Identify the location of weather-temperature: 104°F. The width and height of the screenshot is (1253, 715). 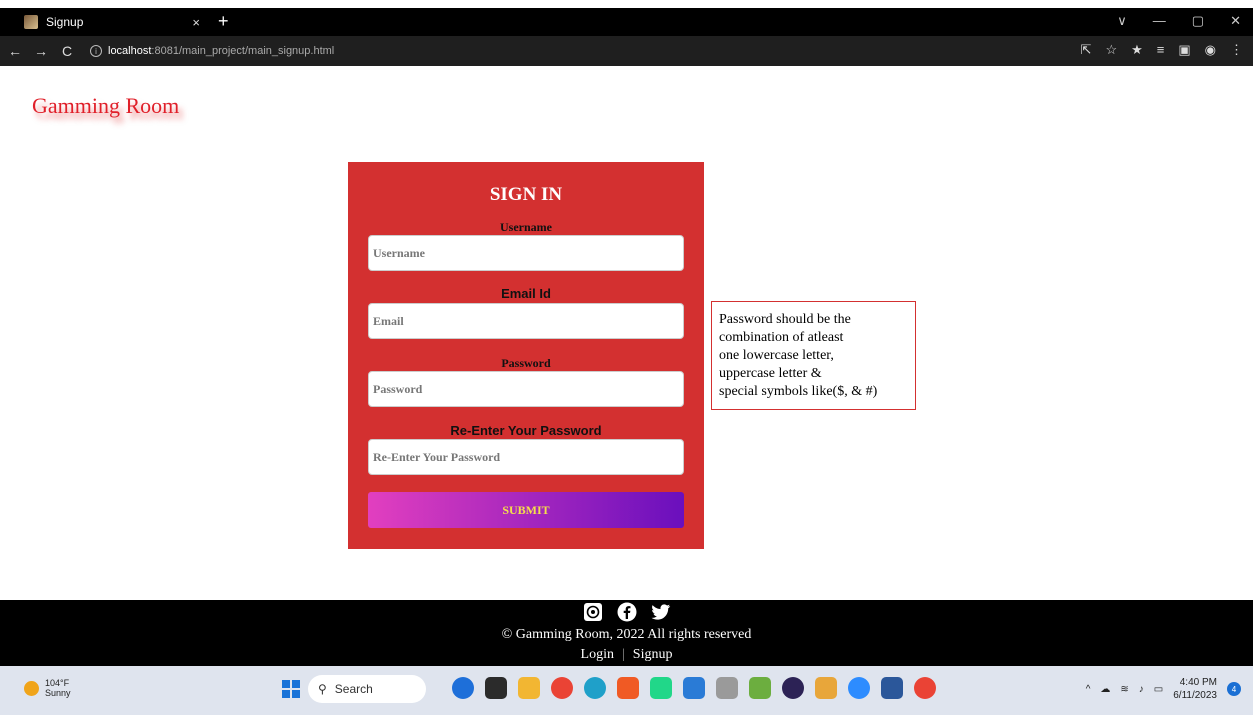
(57, 683).